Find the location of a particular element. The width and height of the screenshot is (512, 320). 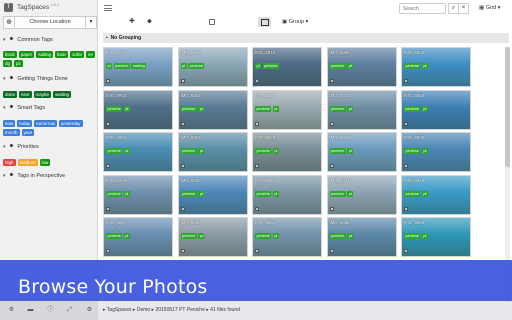

sidebar-section-header: ▾ ⬥ Common Tags is located at coordinates (28, 39).